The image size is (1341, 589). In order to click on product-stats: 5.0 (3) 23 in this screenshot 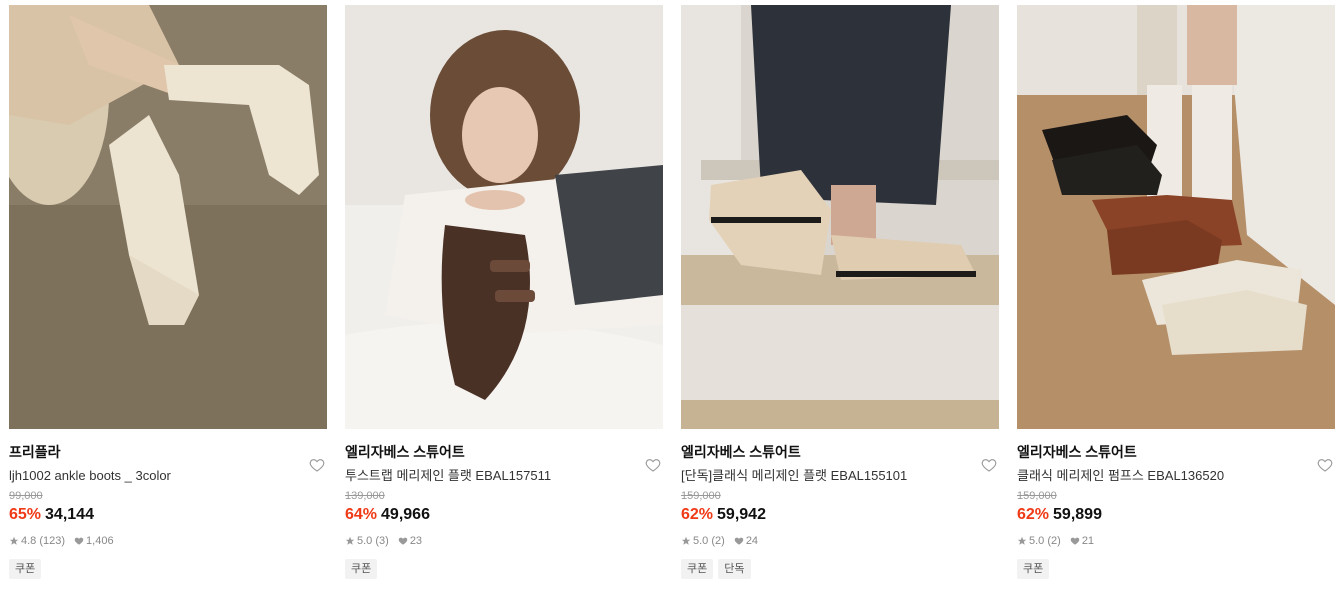, I will do `click(504, 541)`.